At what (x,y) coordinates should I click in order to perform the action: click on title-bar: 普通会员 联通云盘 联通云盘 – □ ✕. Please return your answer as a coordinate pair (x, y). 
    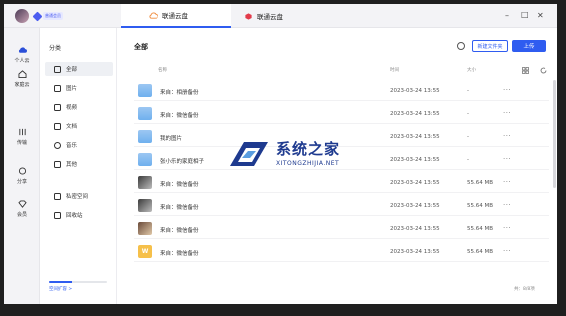
    Looking at the image, I should click on (280, 16).